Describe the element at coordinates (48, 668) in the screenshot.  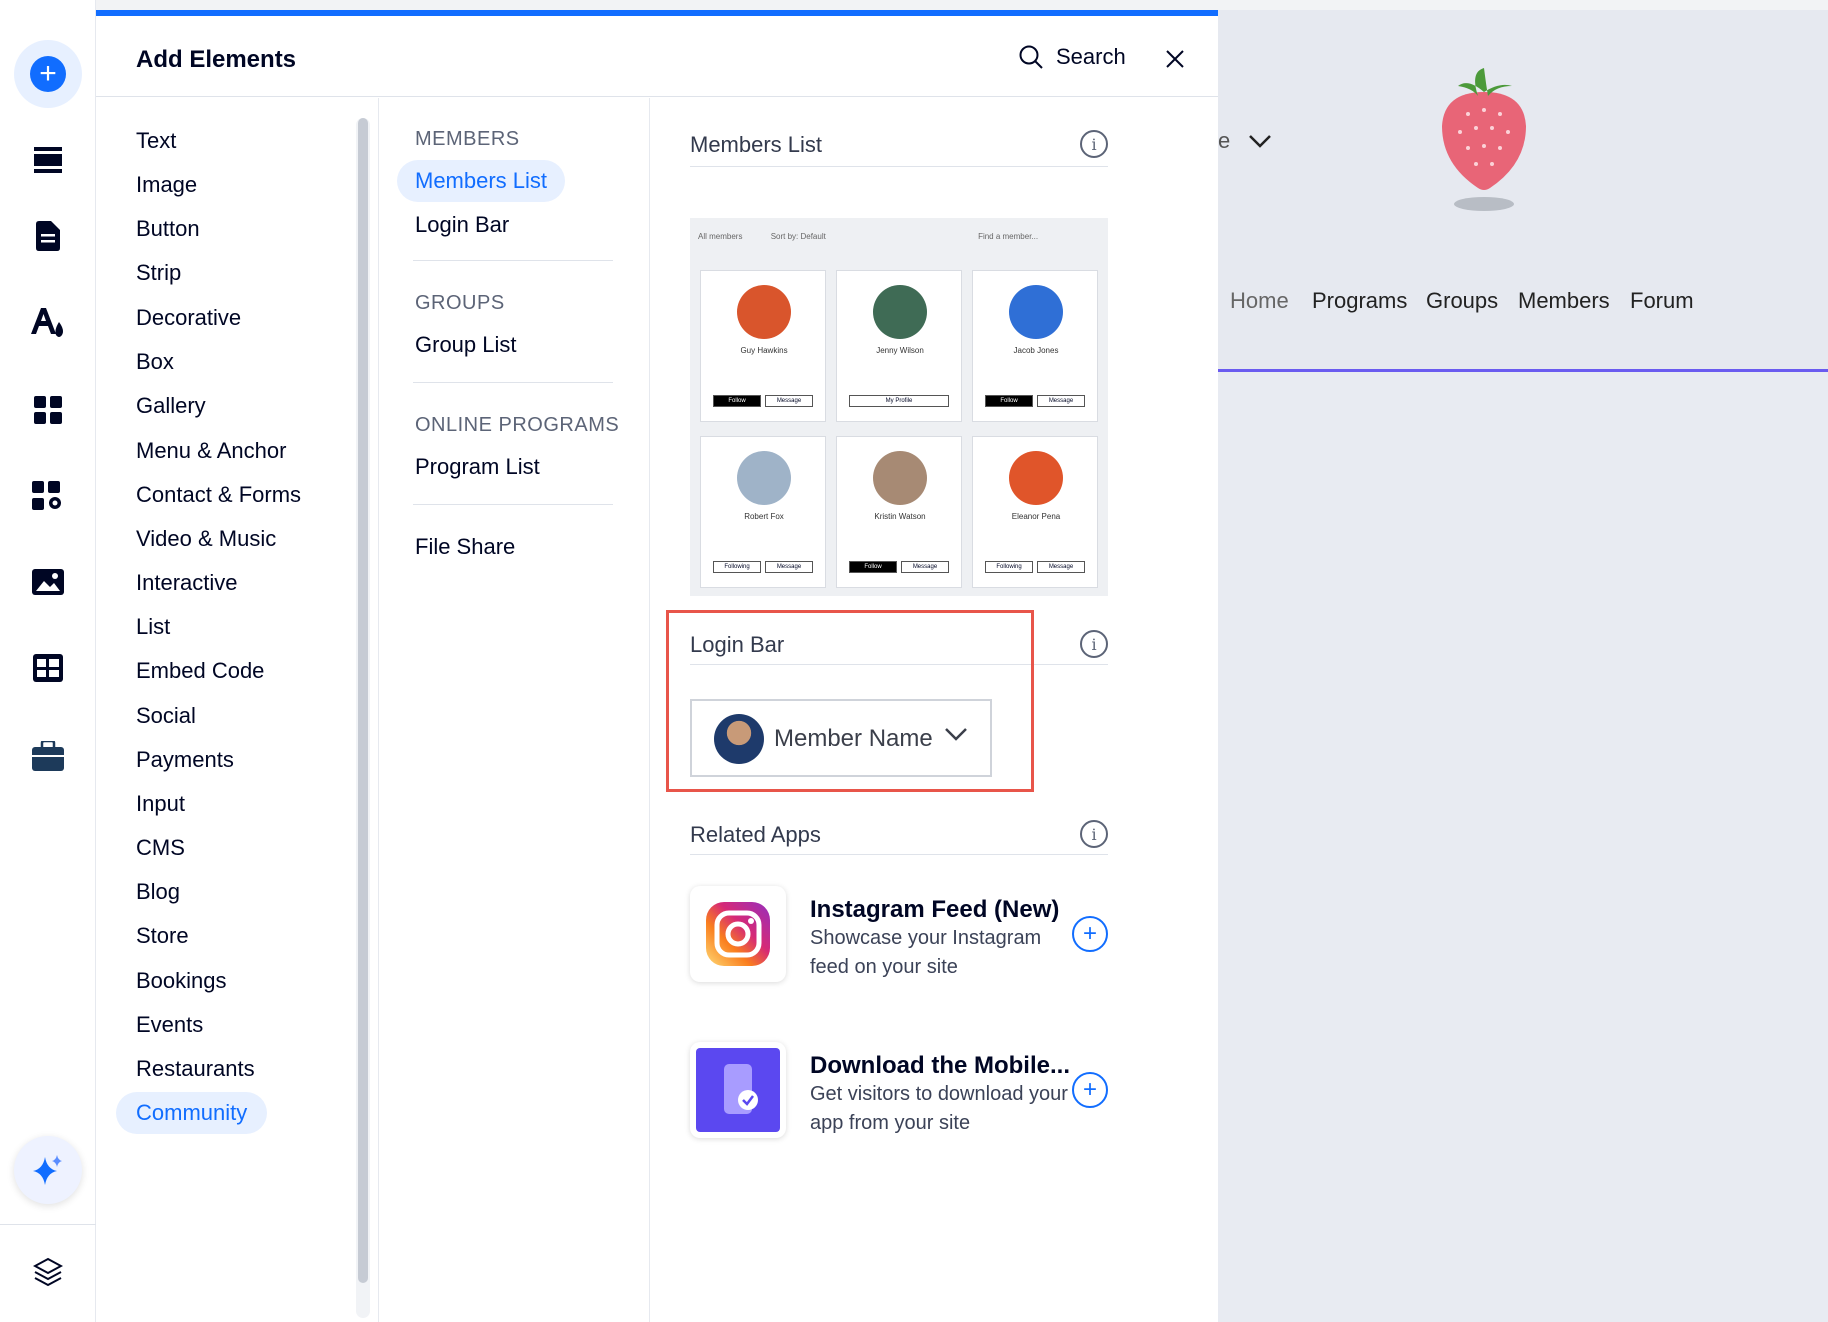
I see `cms-button` at that location.